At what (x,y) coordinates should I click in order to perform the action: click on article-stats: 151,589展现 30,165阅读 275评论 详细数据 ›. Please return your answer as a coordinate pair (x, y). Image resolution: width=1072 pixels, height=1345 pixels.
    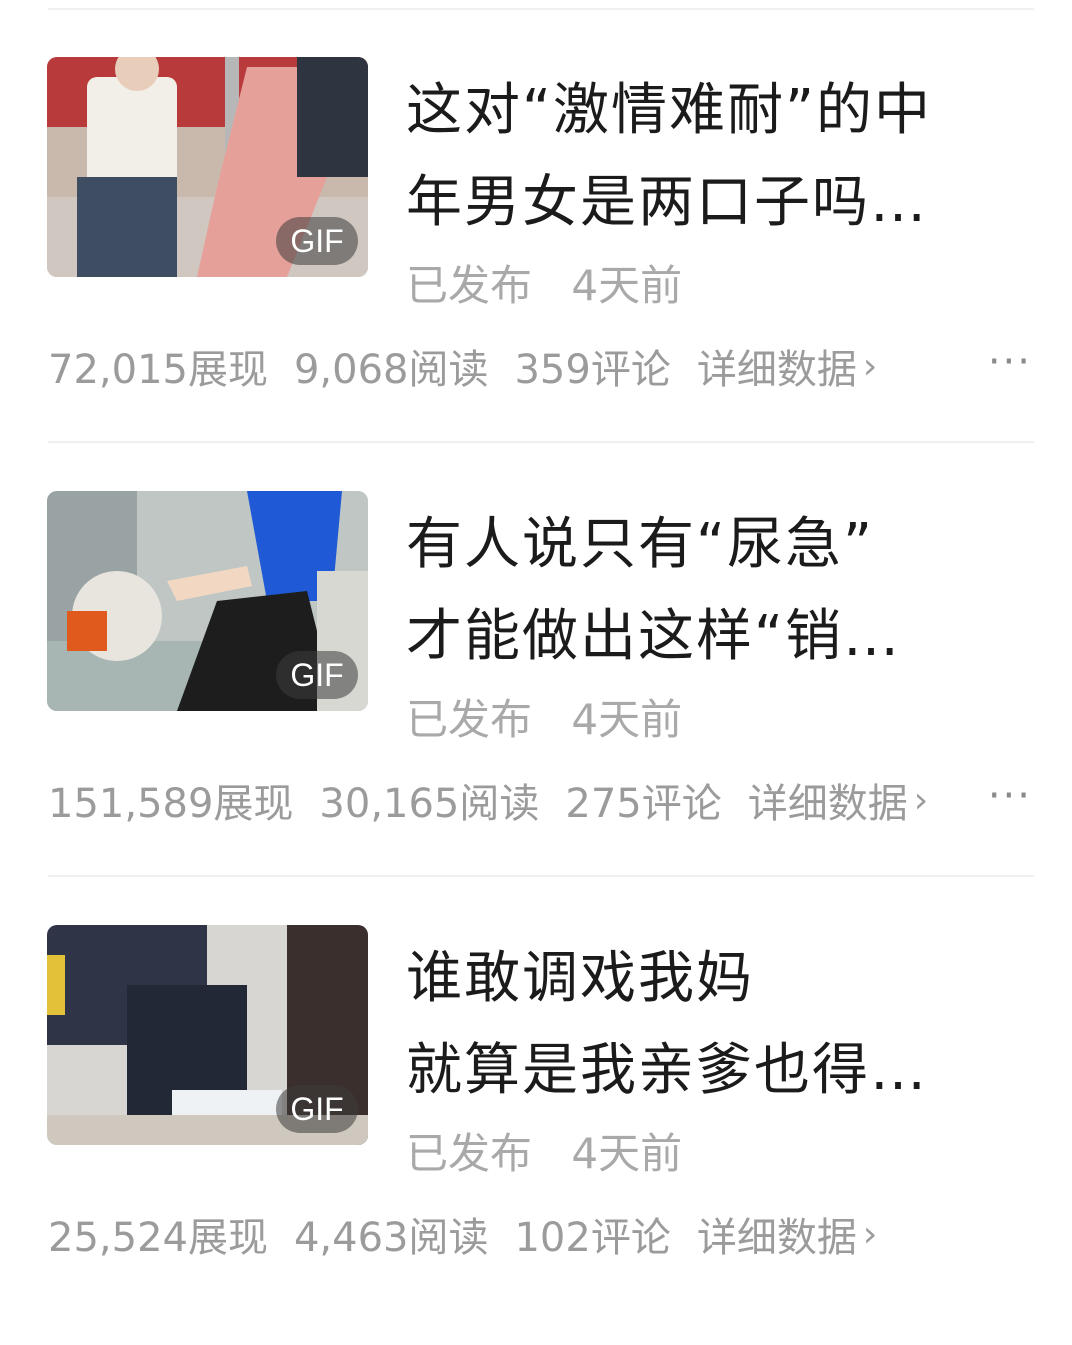
    Looking at the image, I should click on (518, 800).